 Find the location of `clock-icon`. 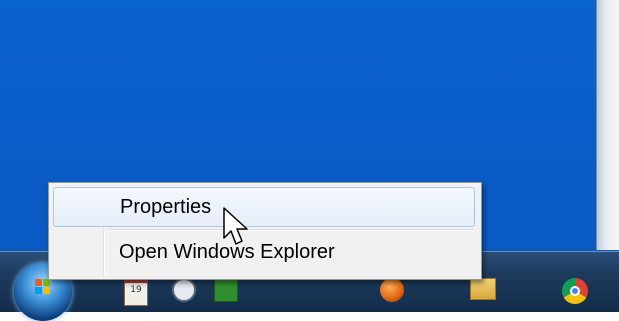

clock-icon is located at coordinates (184, 290).